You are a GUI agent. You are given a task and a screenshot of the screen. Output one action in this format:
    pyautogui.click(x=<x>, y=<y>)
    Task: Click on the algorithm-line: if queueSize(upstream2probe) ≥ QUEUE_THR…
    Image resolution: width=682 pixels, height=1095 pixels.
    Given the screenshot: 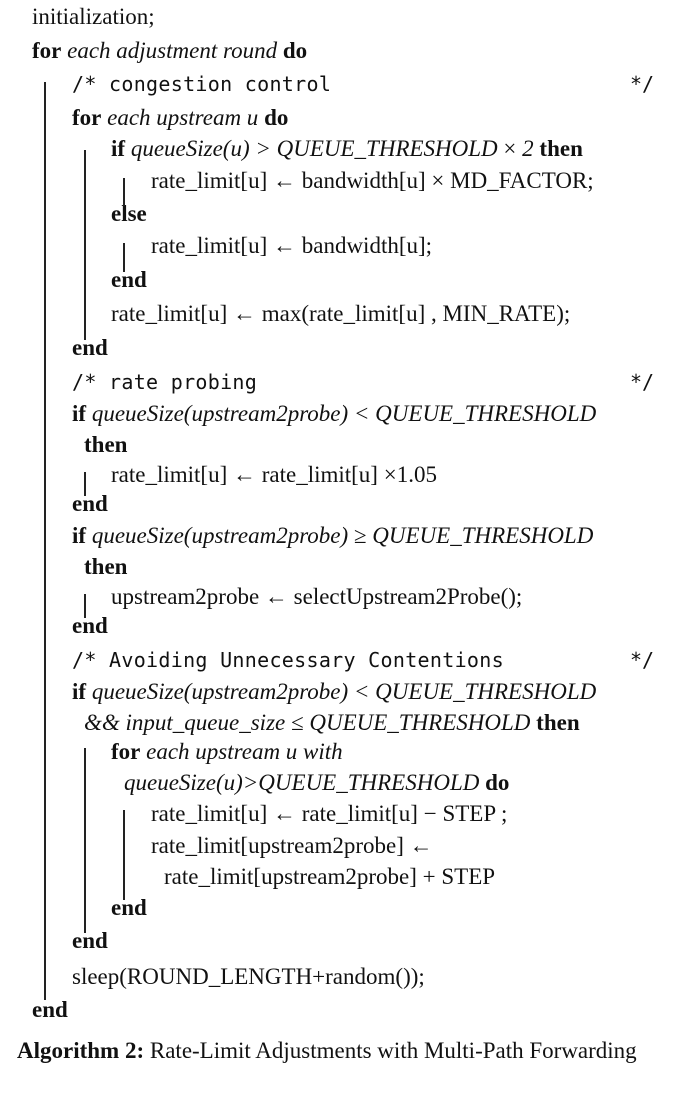 What is the action you would take?
    pyautogui.click(x=332, y=536)
    